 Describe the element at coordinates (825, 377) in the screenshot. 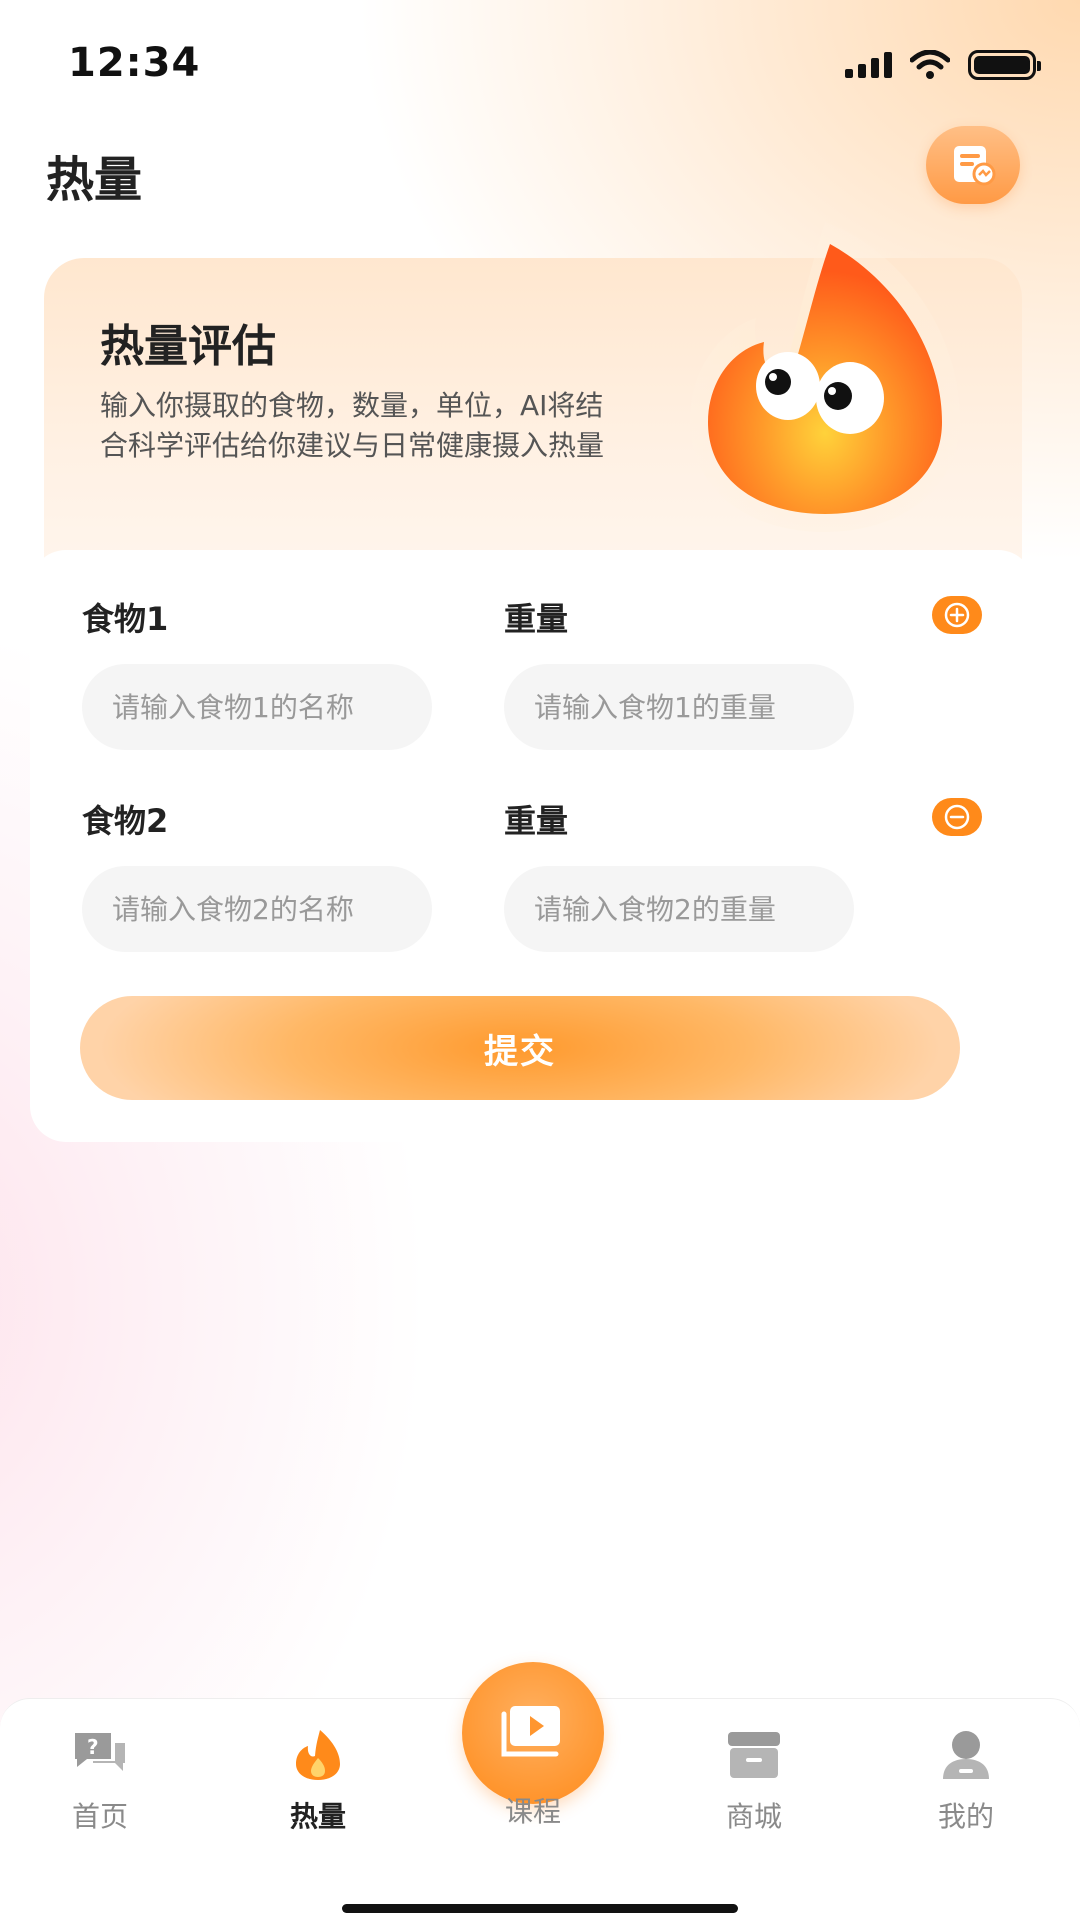

I see `flame-mascot-icon` at that location.